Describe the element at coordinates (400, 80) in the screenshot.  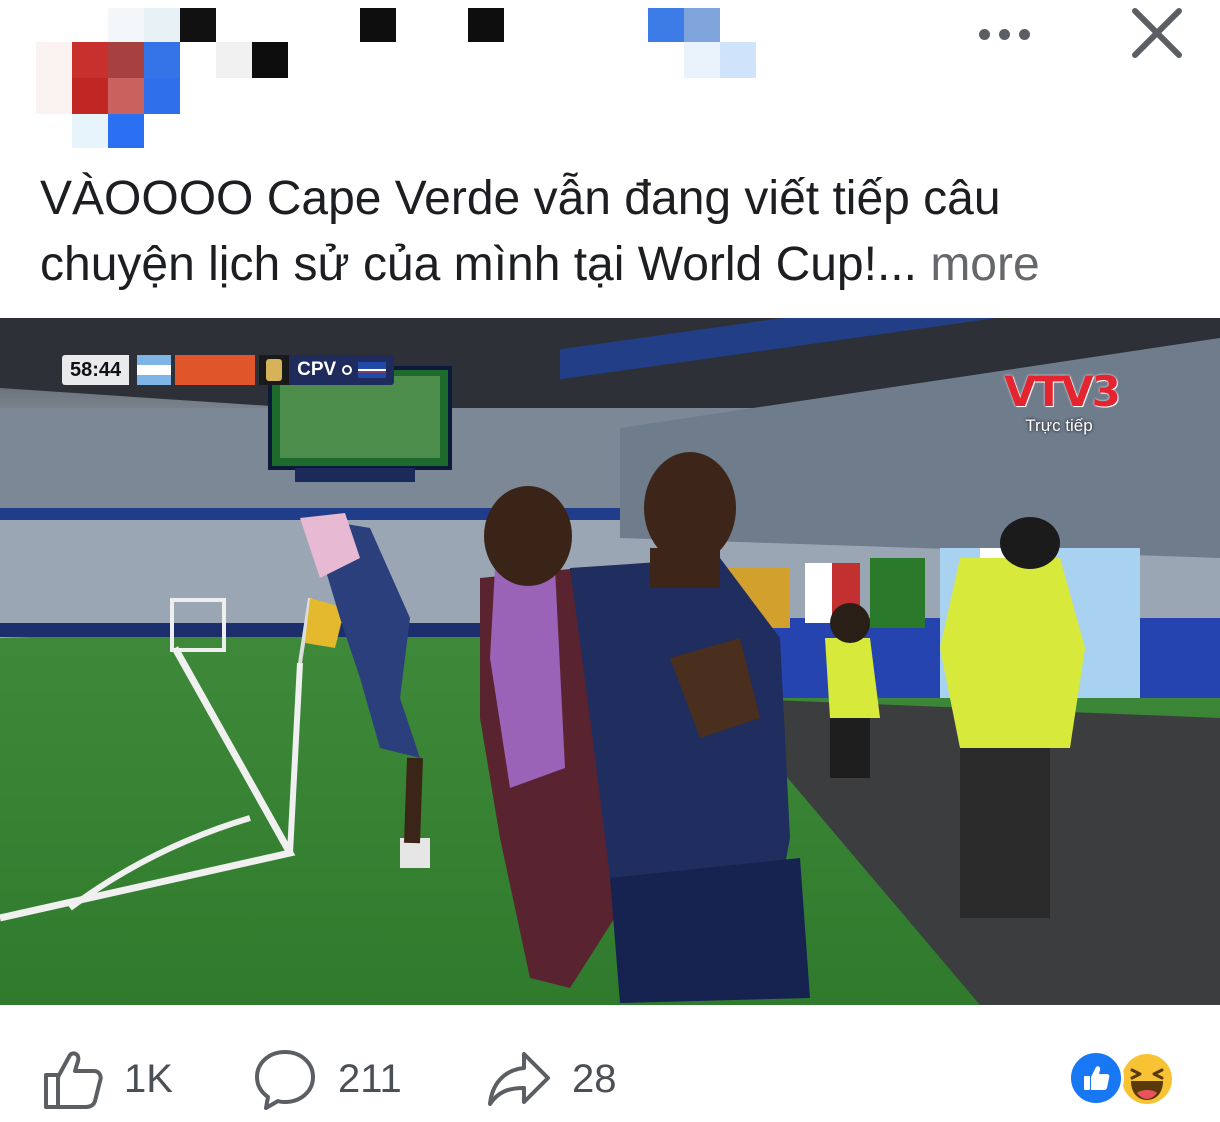
I see `pixelated-profile-avatar` at that location.